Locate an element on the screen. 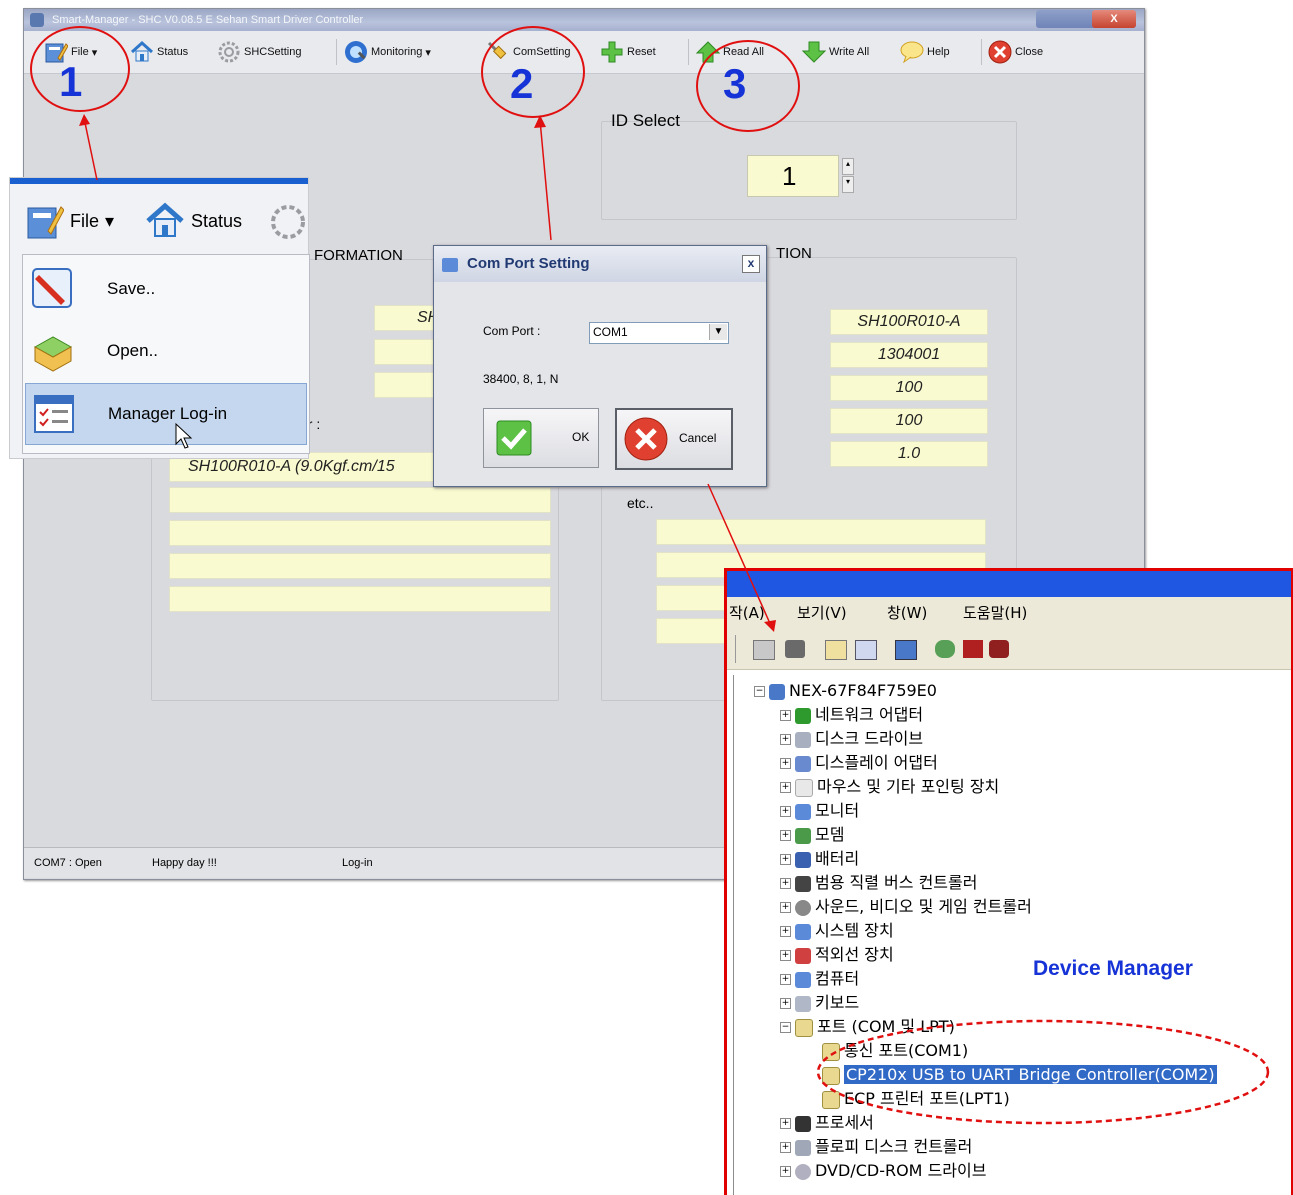  arrow-dm is located at coordinates (740, 556).